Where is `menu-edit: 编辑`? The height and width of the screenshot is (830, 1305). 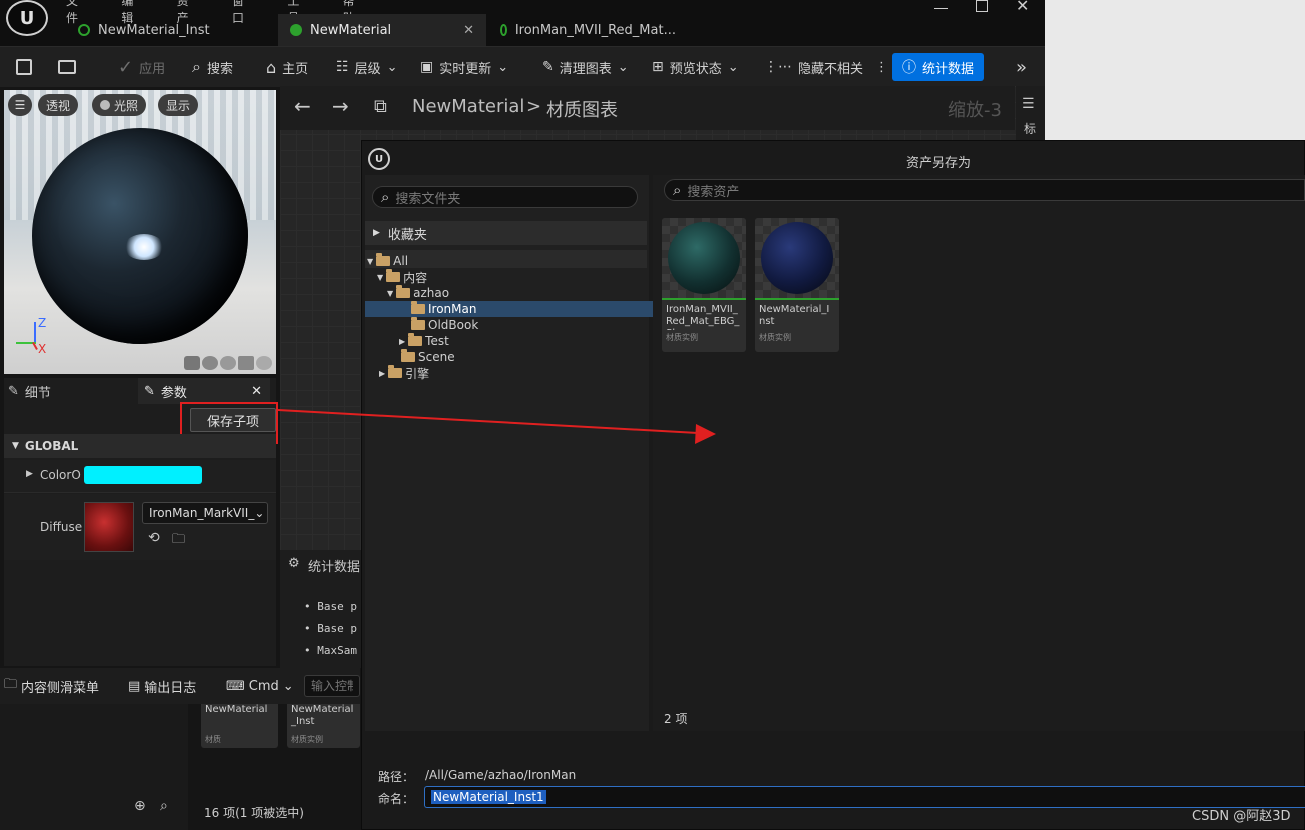
menu-edit: 编辑 is located at coordinates (132, 12).